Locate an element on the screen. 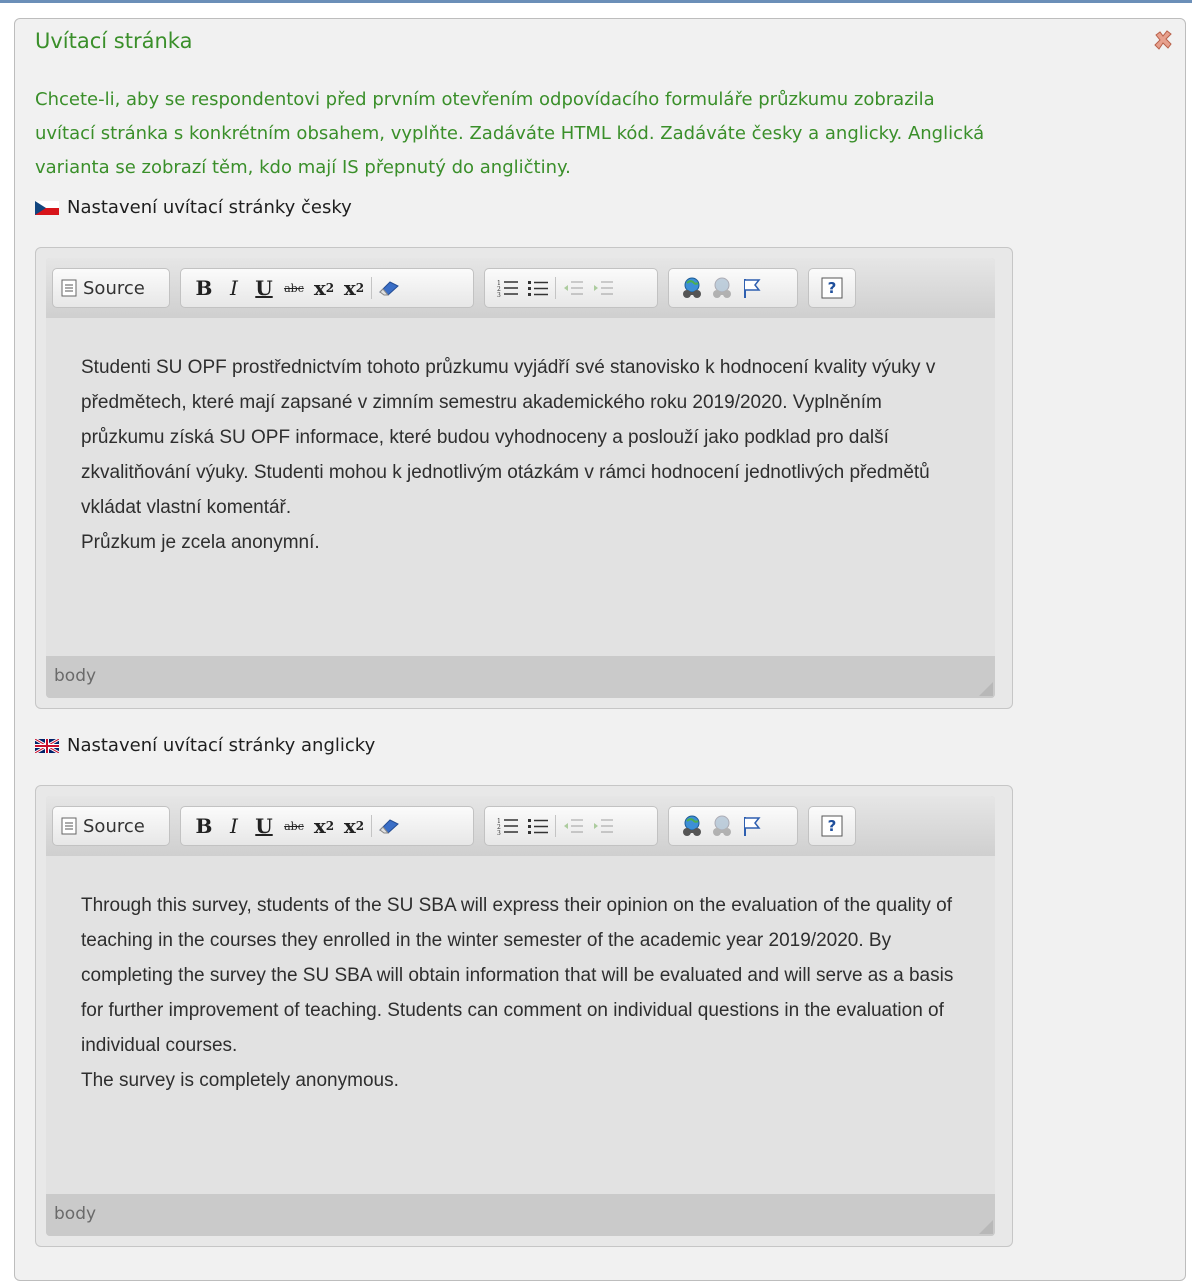  czech-section-label: Nastavení uvítací stránky česky is located at coordinates (193, 207).